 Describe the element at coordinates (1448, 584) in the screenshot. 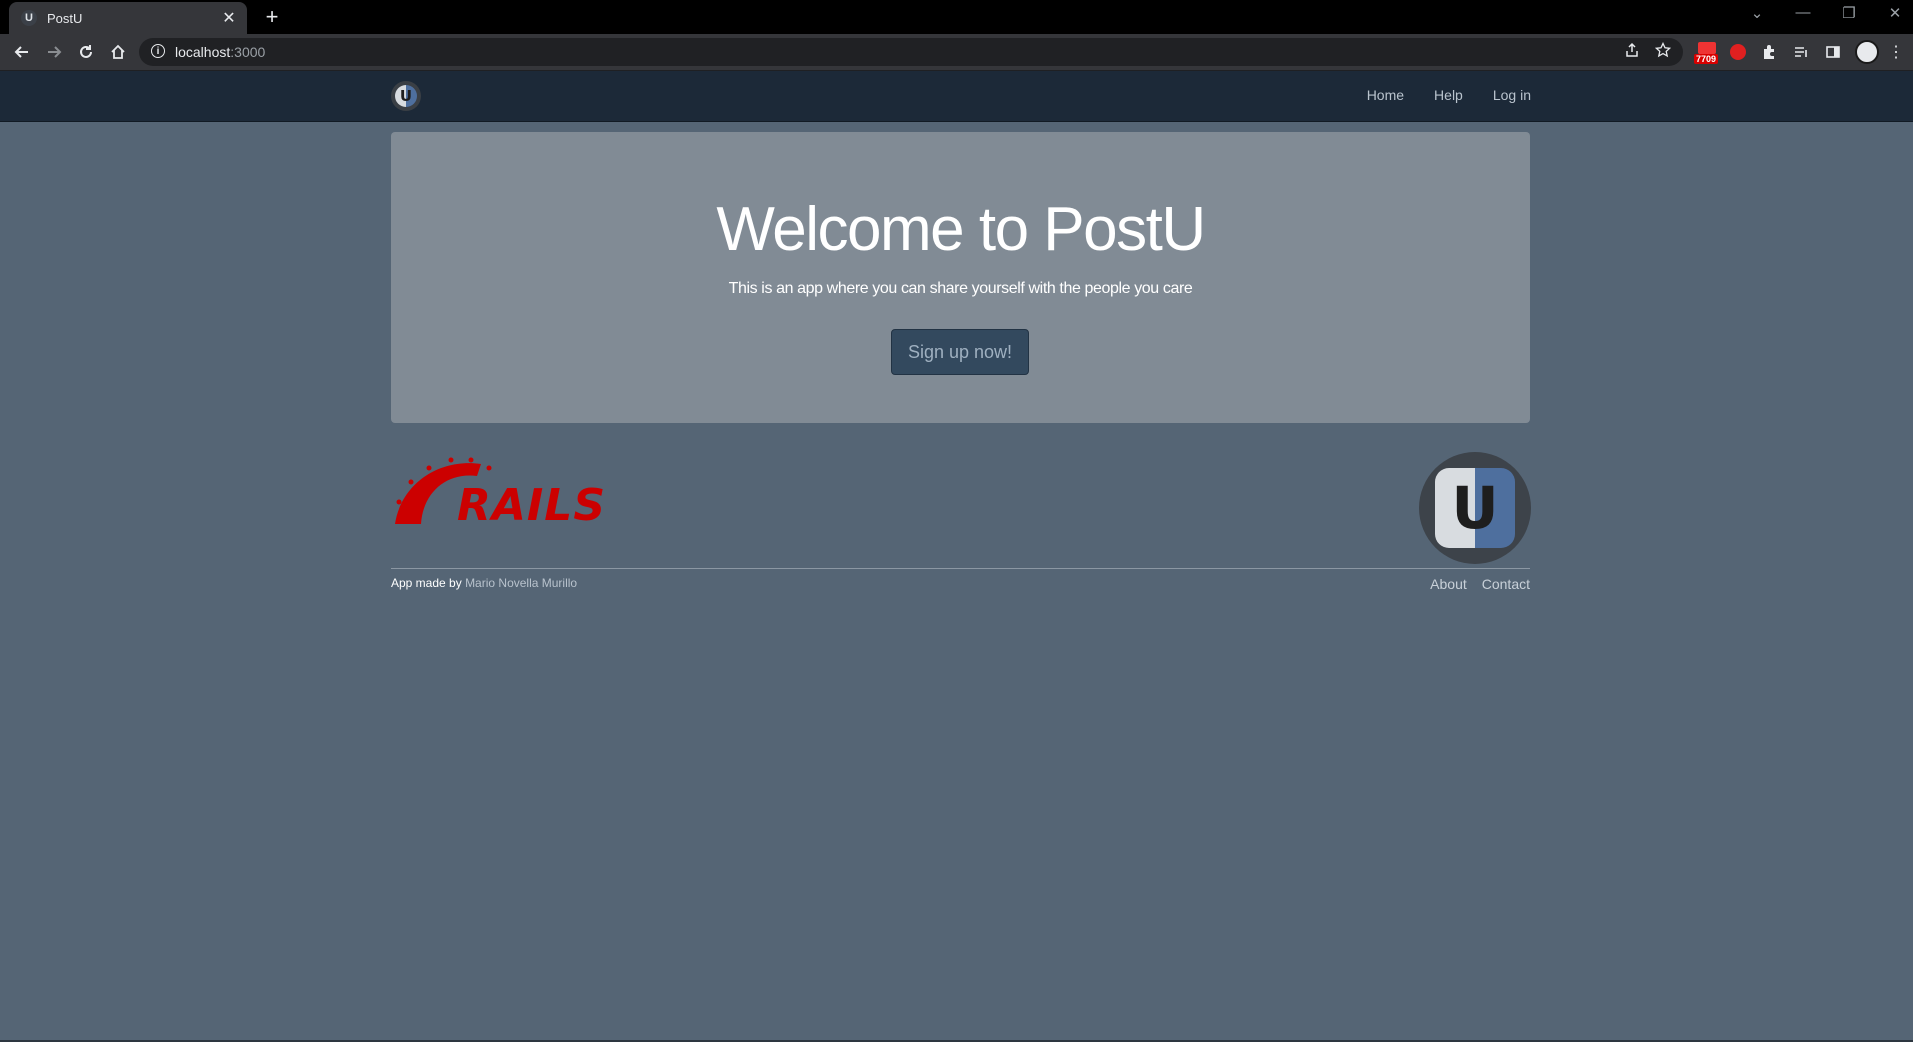

I see `footer-about-link: About` at that location.